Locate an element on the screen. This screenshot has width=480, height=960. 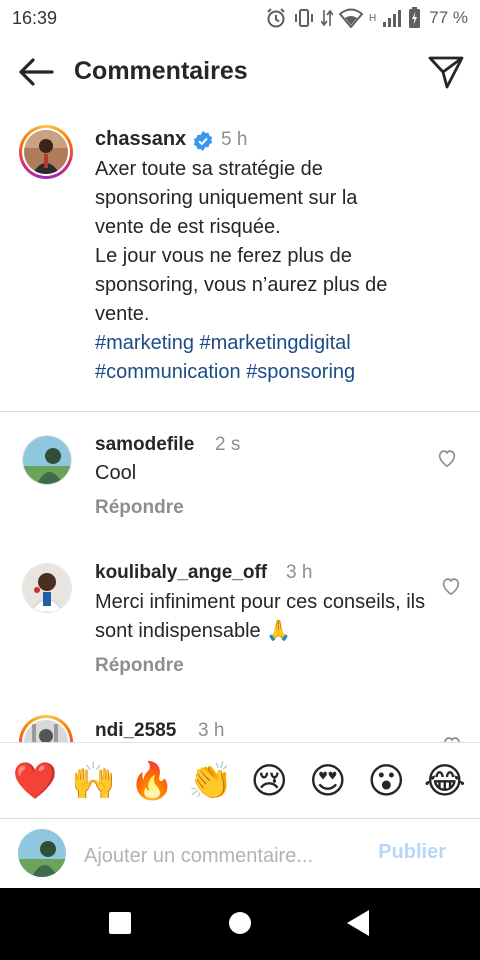
emoji-heart: ❤️ is located at coordinates (35, 781).